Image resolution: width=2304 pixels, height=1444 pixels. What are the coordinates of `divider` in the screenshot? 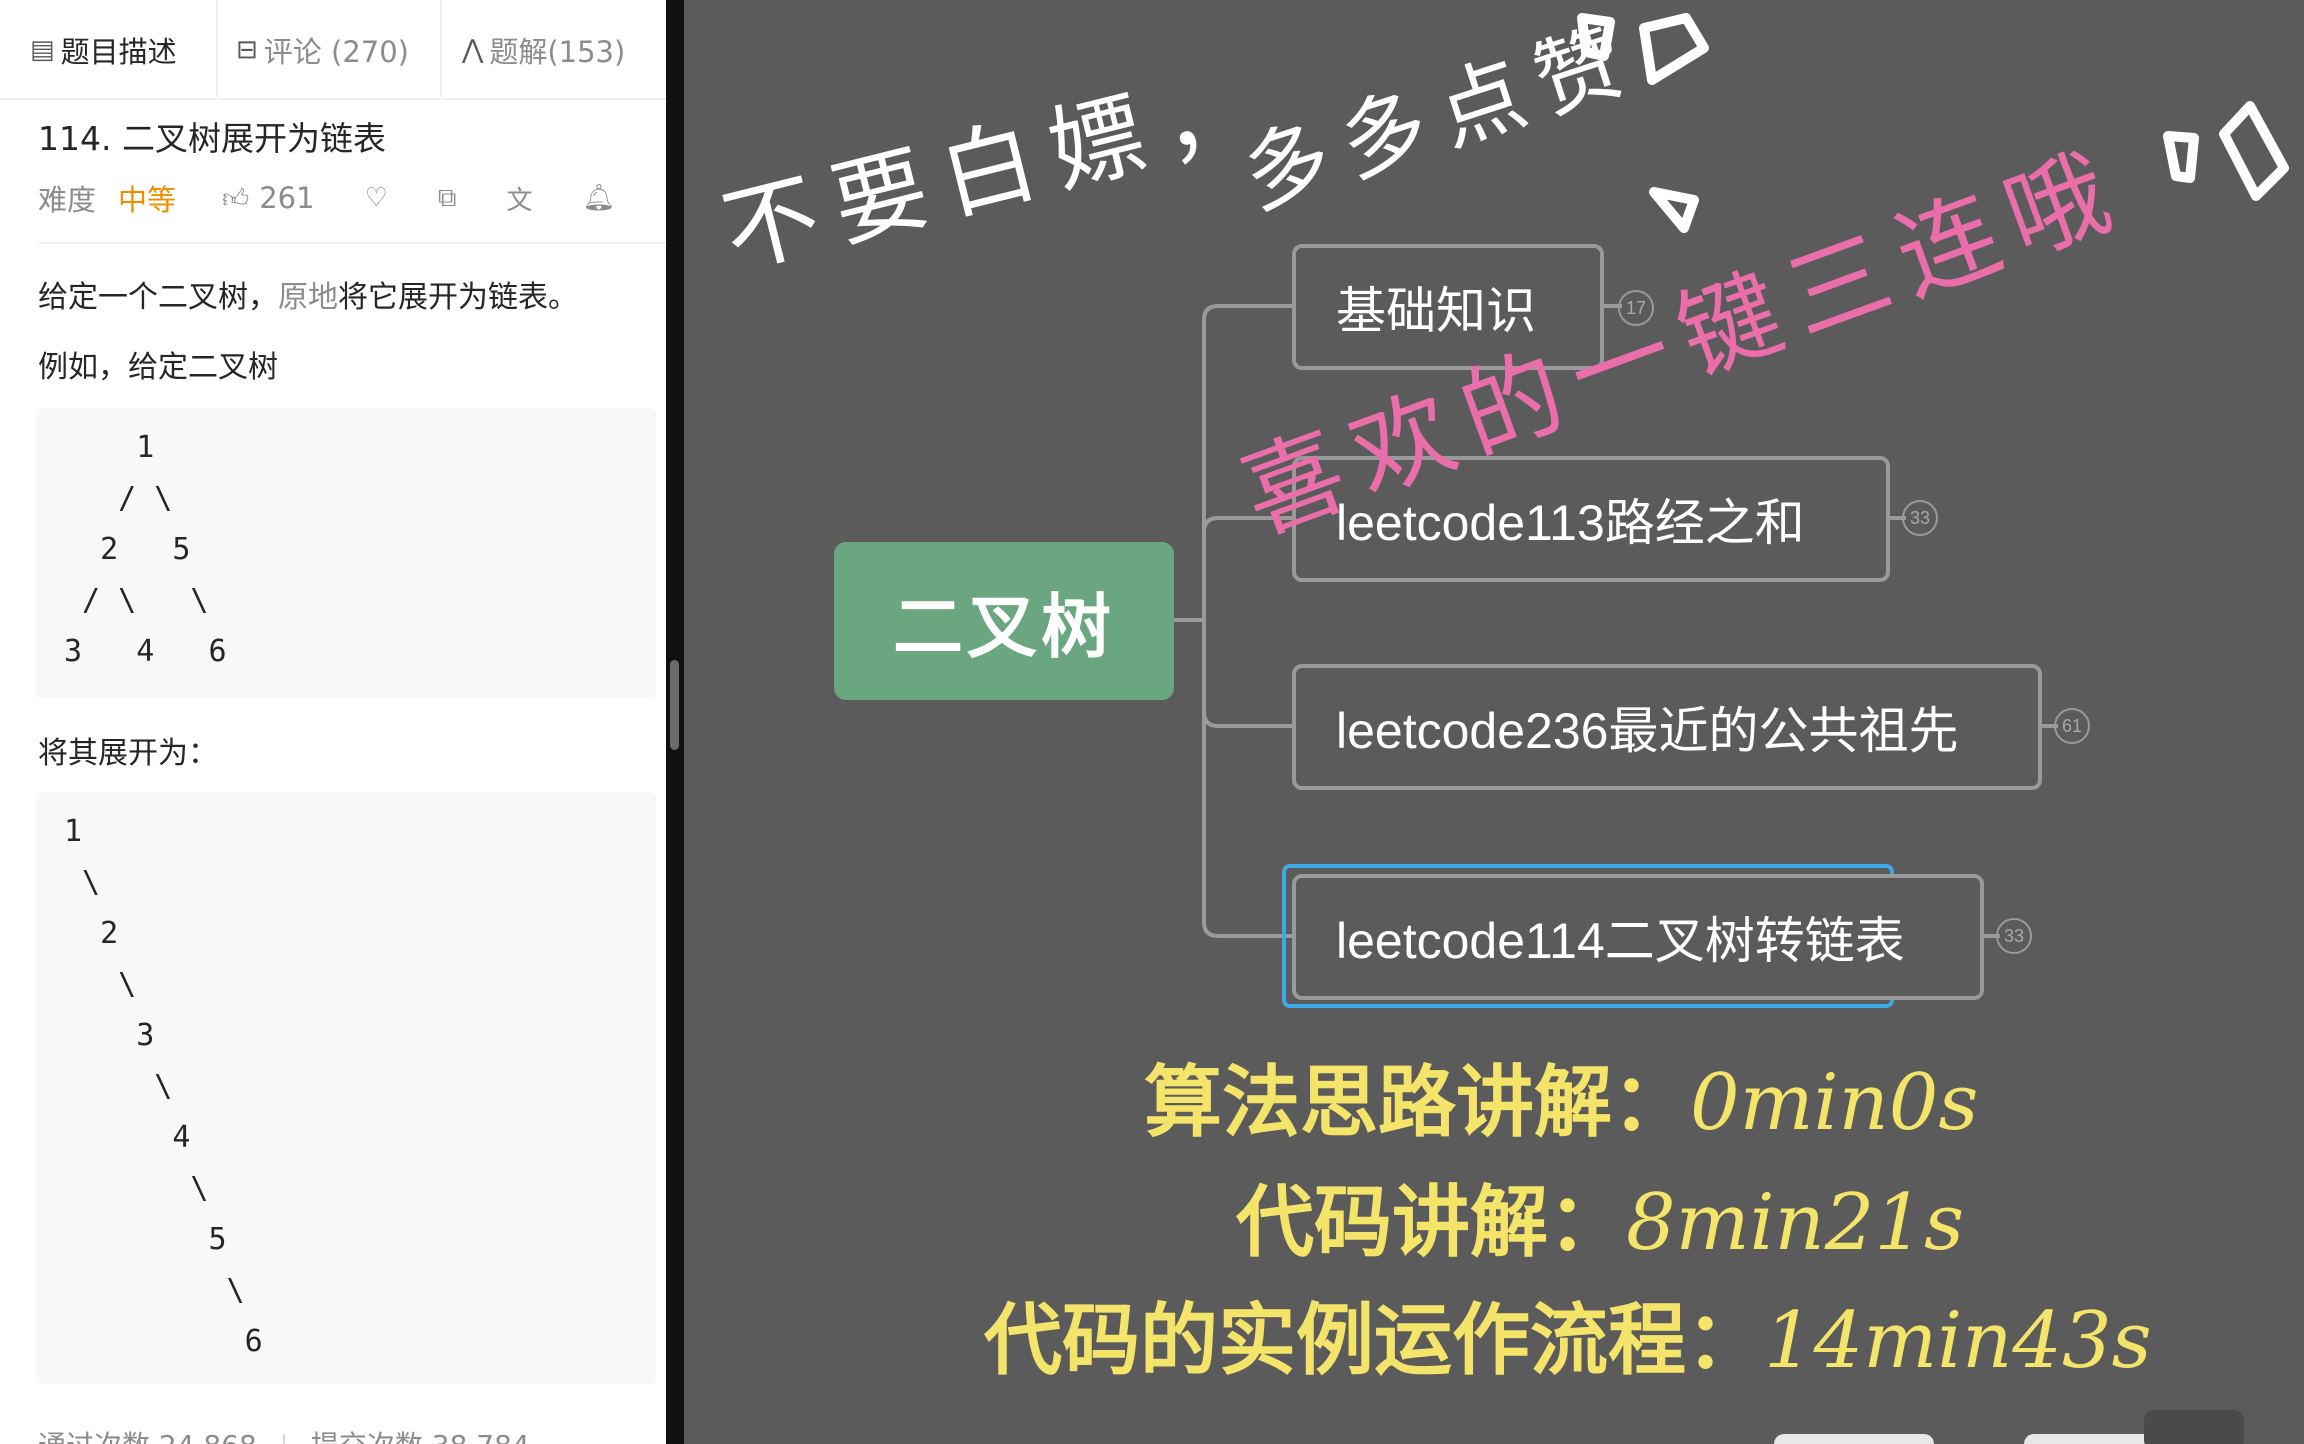 It's located at (352, 243).